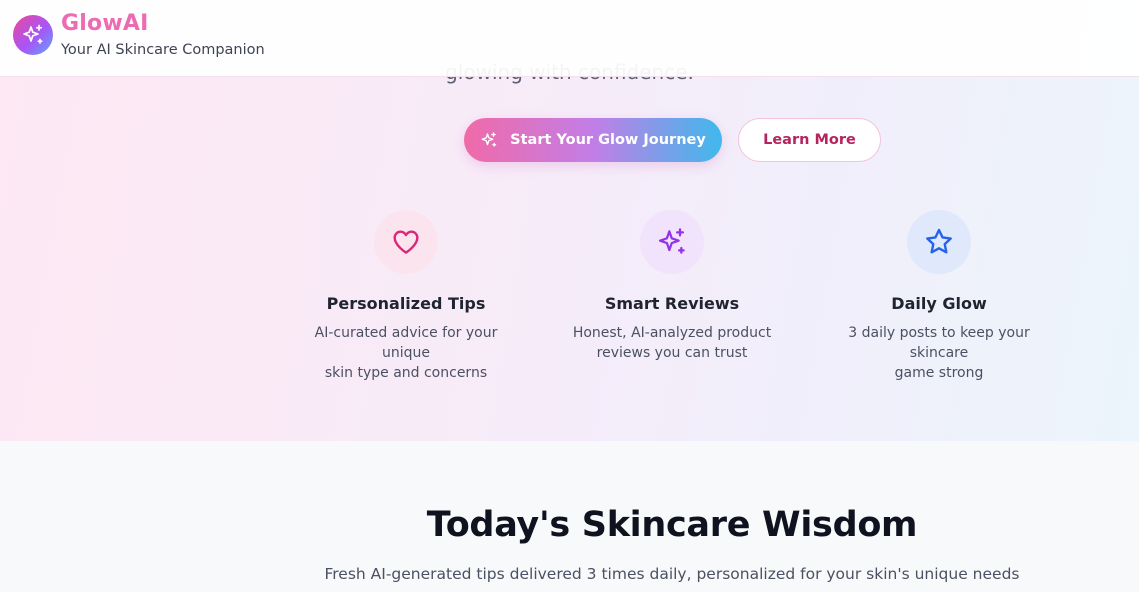  I want to click on learn-more-button: Learn More, so click(809, 140).